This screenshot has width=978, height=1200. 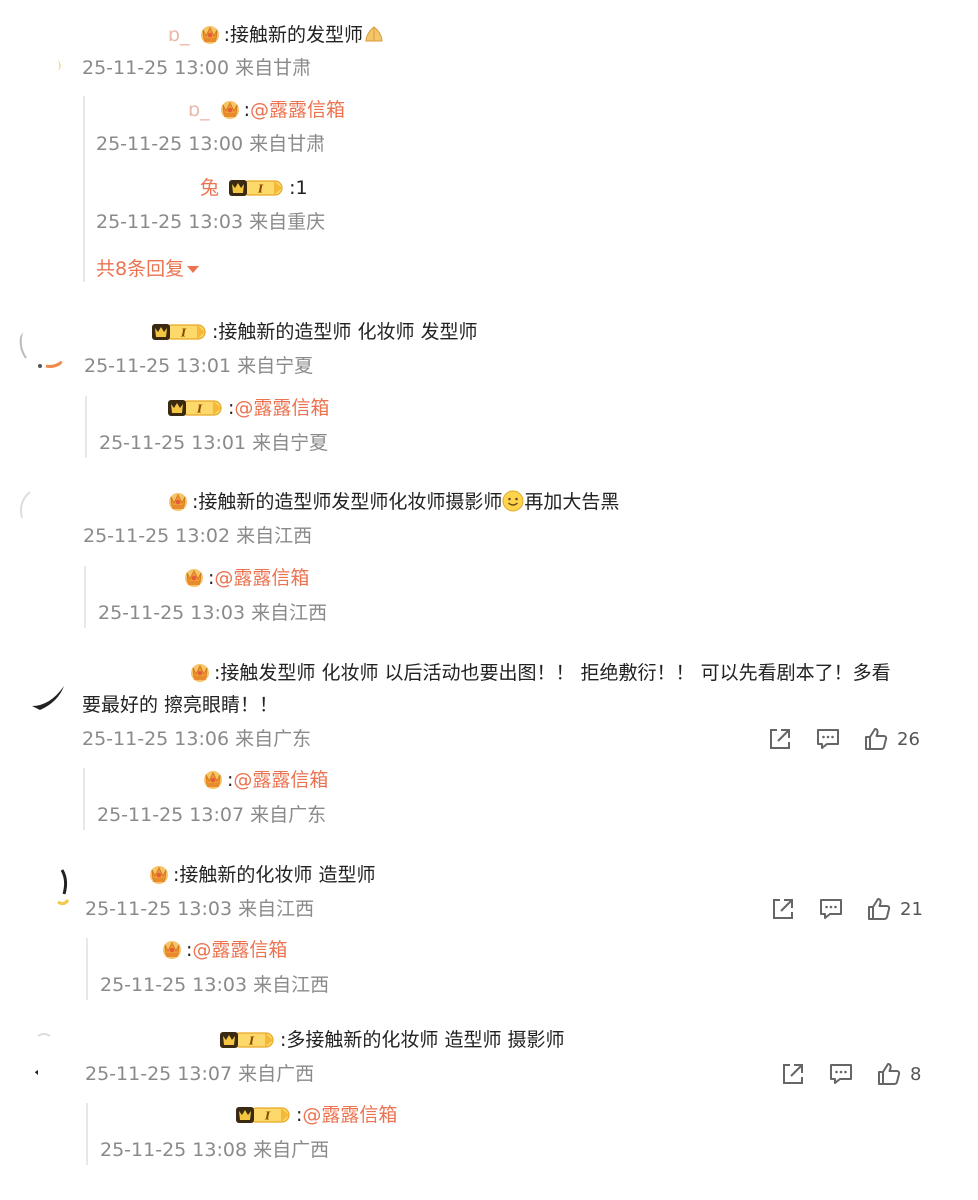 What do you see at coordinates (374, 34) in the screenshot?
I see `praying-hands-emoji-icon` at bounding box center [374, 34].